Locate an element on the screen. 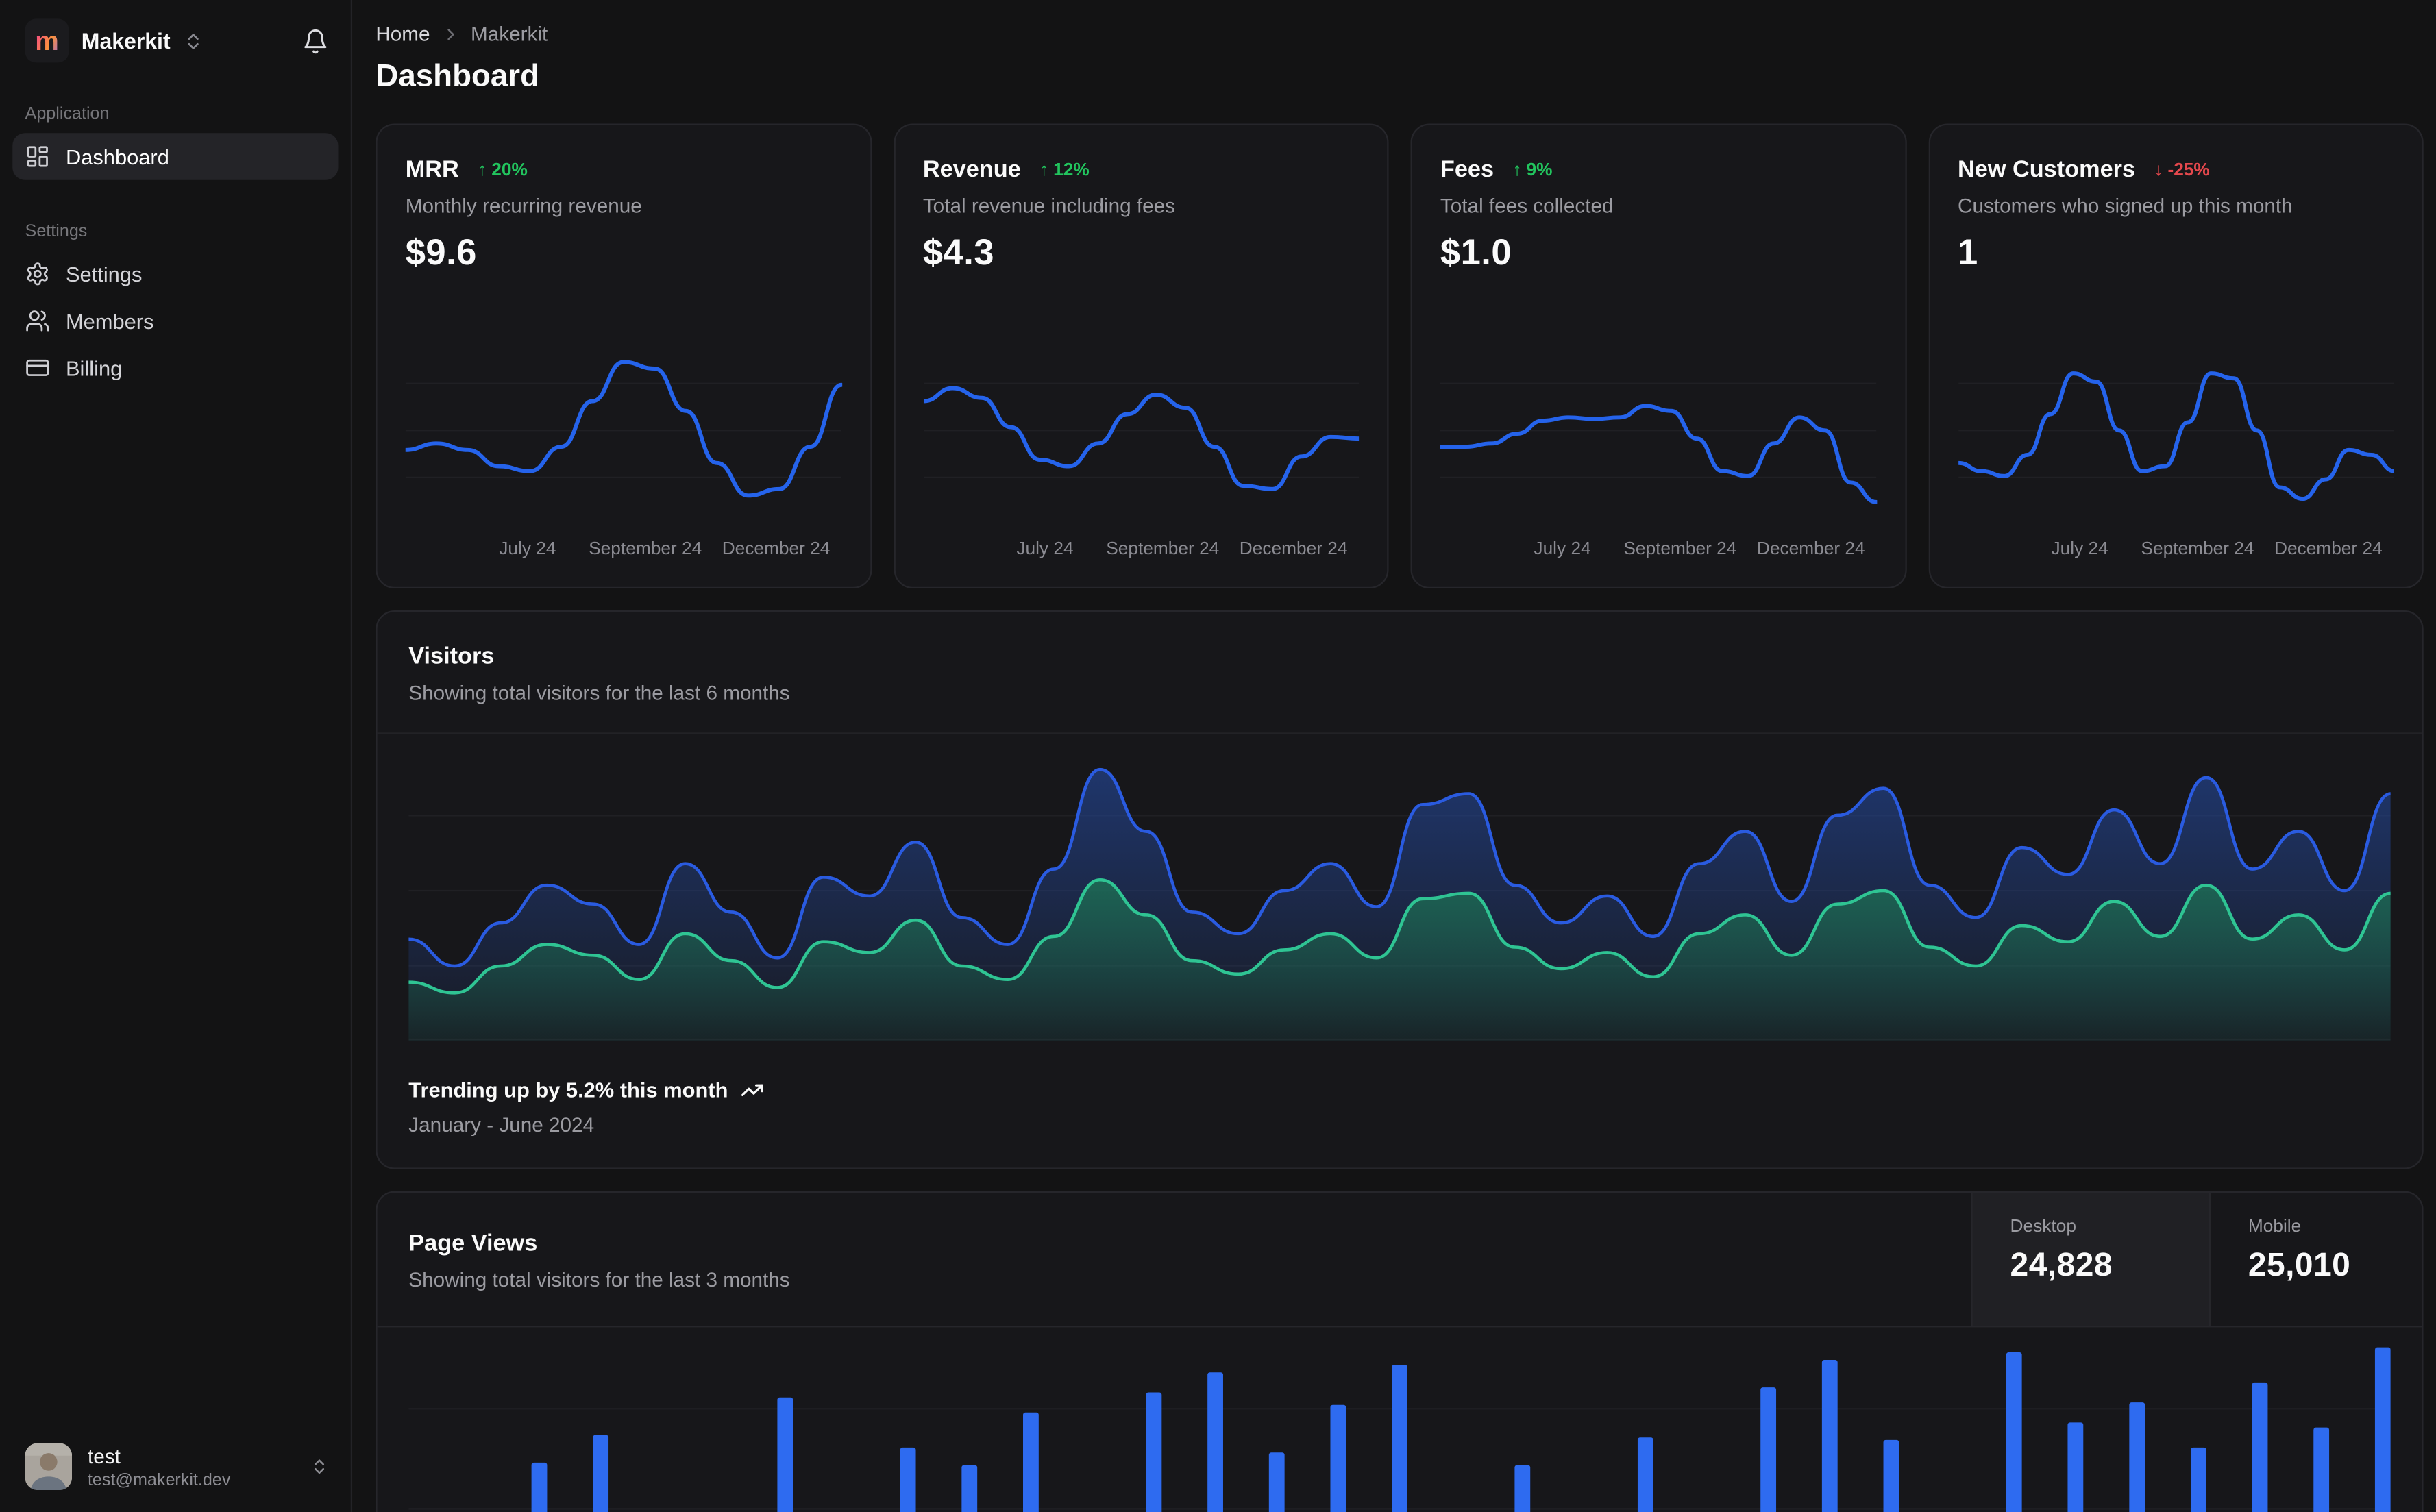 This screenshot has width=2436, height=1512. page-views-chart is located at coordinates (1400, 1419).